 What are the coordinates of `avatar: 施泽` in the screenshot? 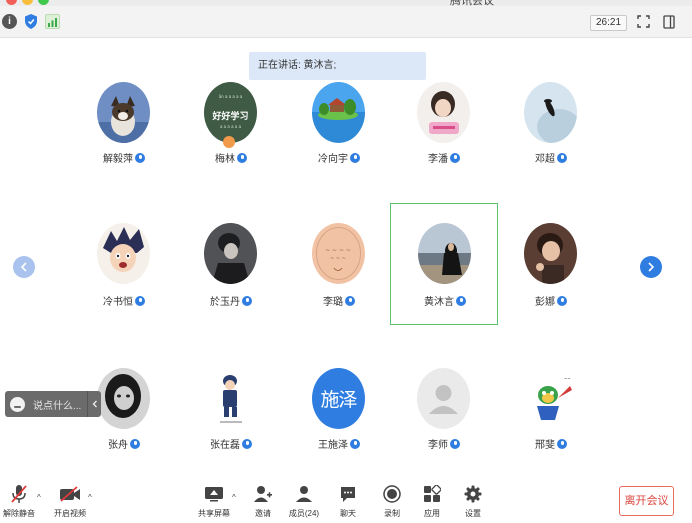 It's located at (338, 398).